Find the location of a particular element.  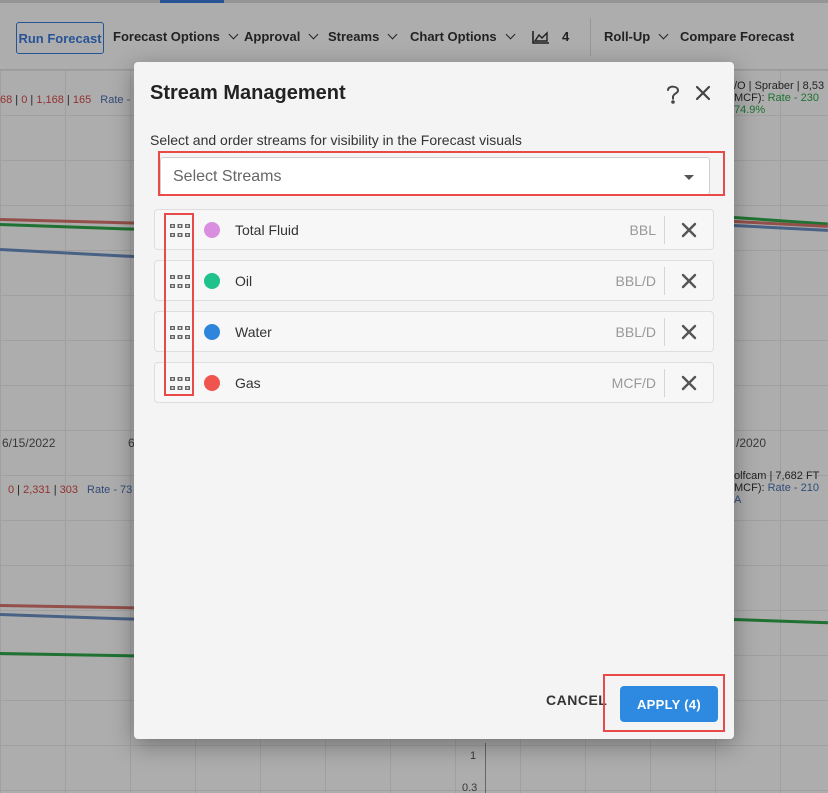

stream-name: Gas is located at coordinates (248, 383).